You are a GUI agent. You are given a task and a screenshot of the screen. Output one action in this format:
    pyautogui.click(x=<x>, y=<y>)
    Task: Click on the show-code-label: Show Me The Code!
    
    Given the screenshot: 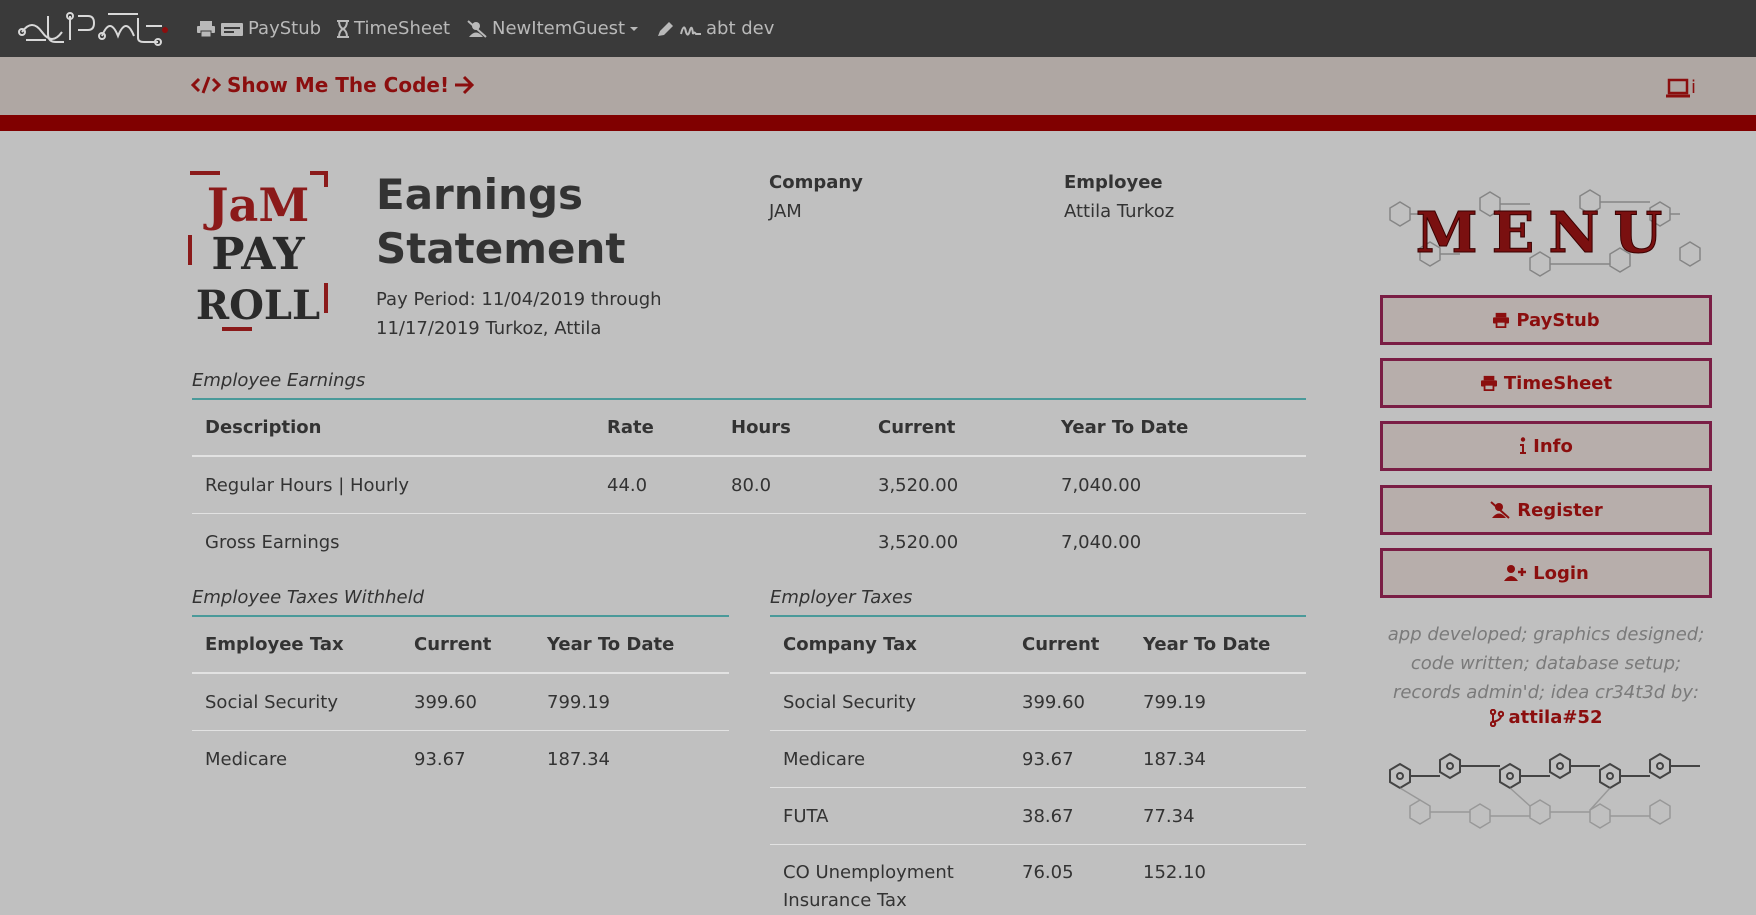 What is the action you would take?
    pyautogui.click(x=338, y=85)
    